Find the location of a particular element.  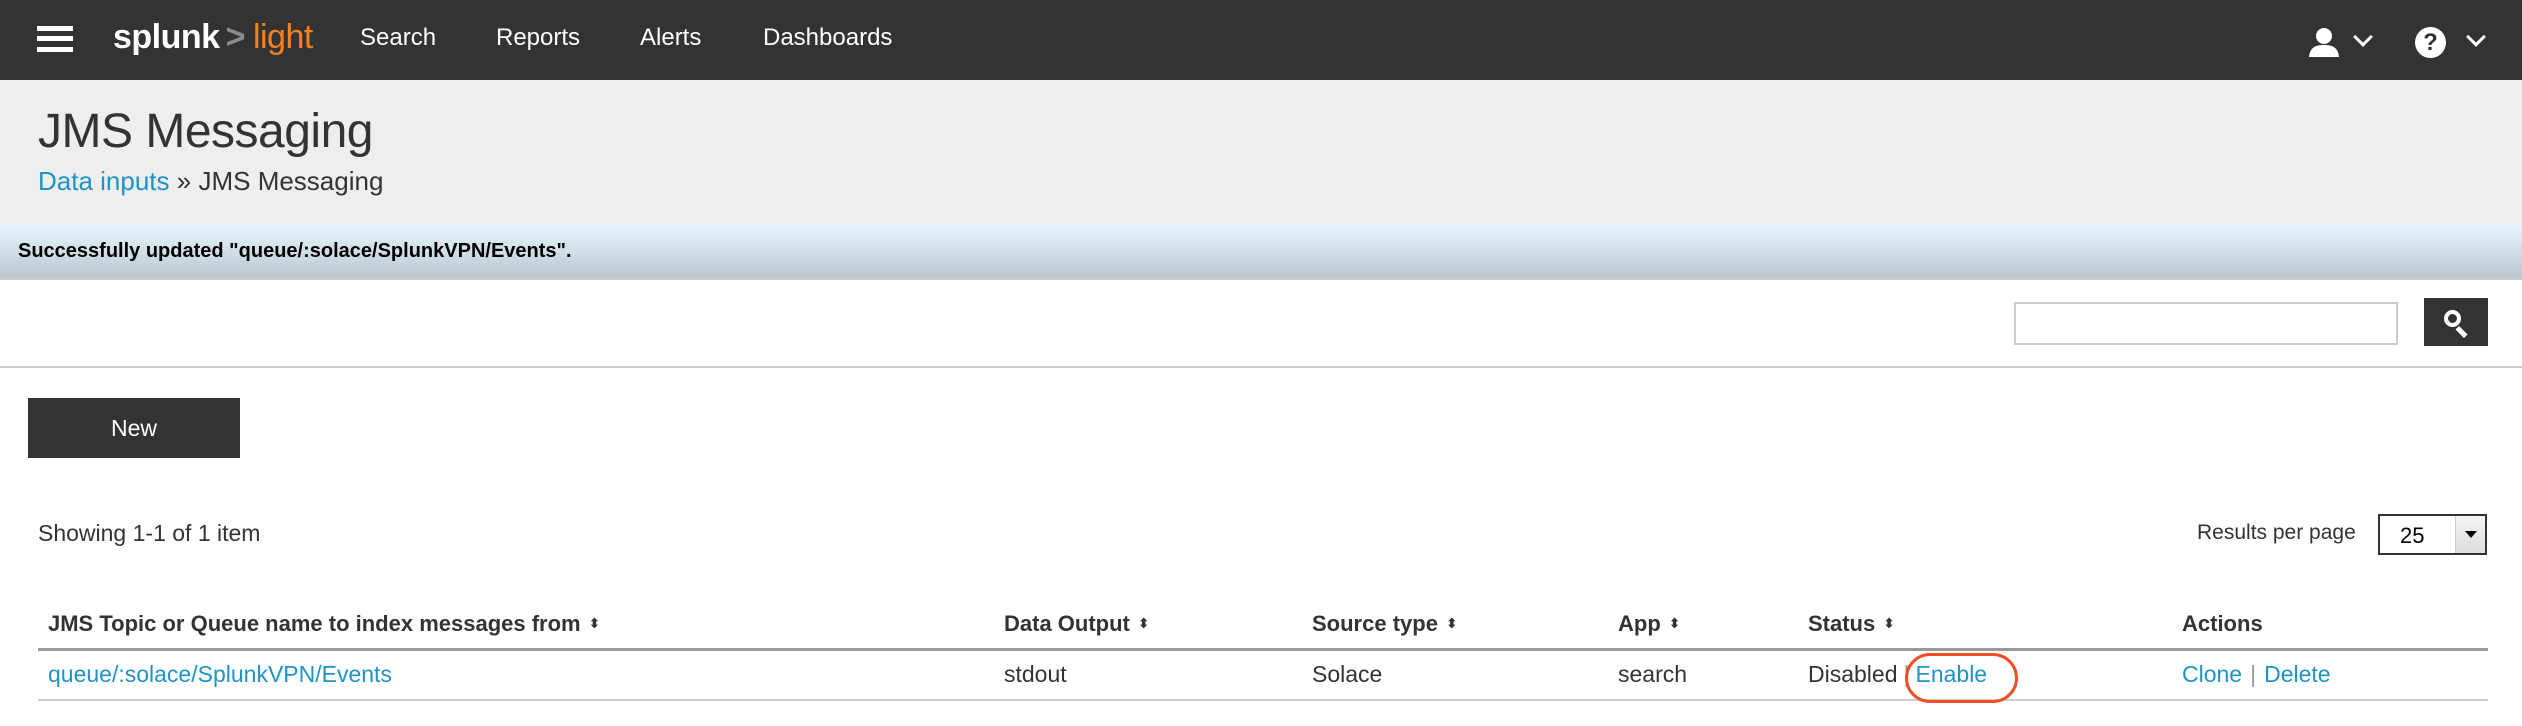

search-button is located at coordinates (2456, 322).